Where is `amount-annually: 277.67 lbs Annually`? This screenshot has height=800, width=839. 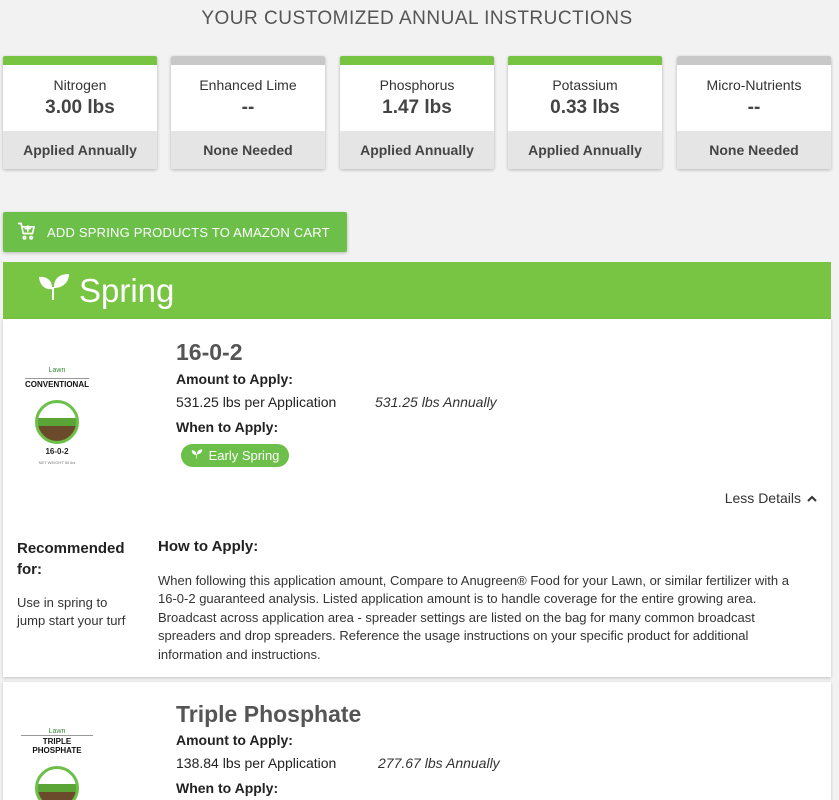 amount-annually: 277.67 lbs Annually is located at coordinates (439, 763).